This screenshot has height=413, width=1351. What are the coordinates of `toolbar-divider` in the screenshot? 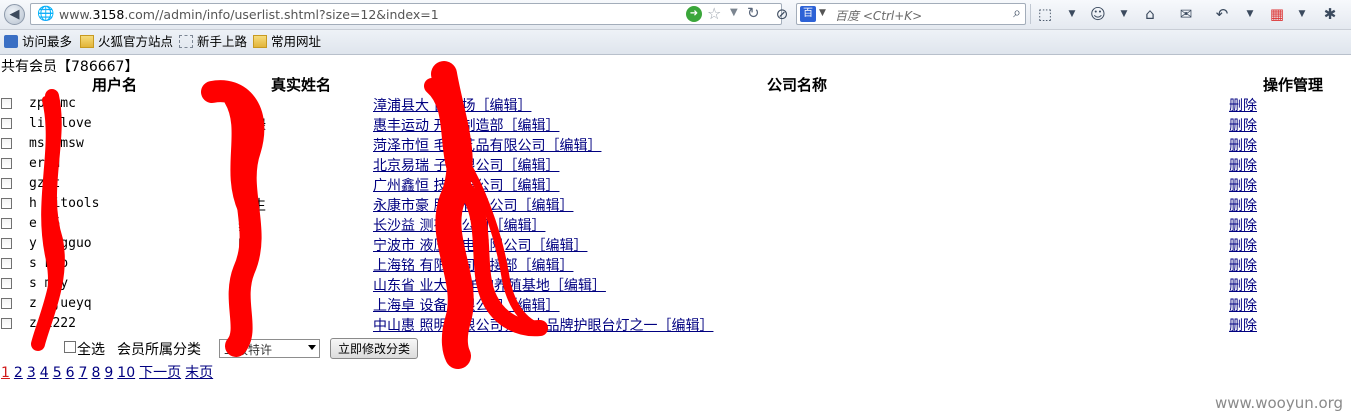 It's located at (1030, 14).